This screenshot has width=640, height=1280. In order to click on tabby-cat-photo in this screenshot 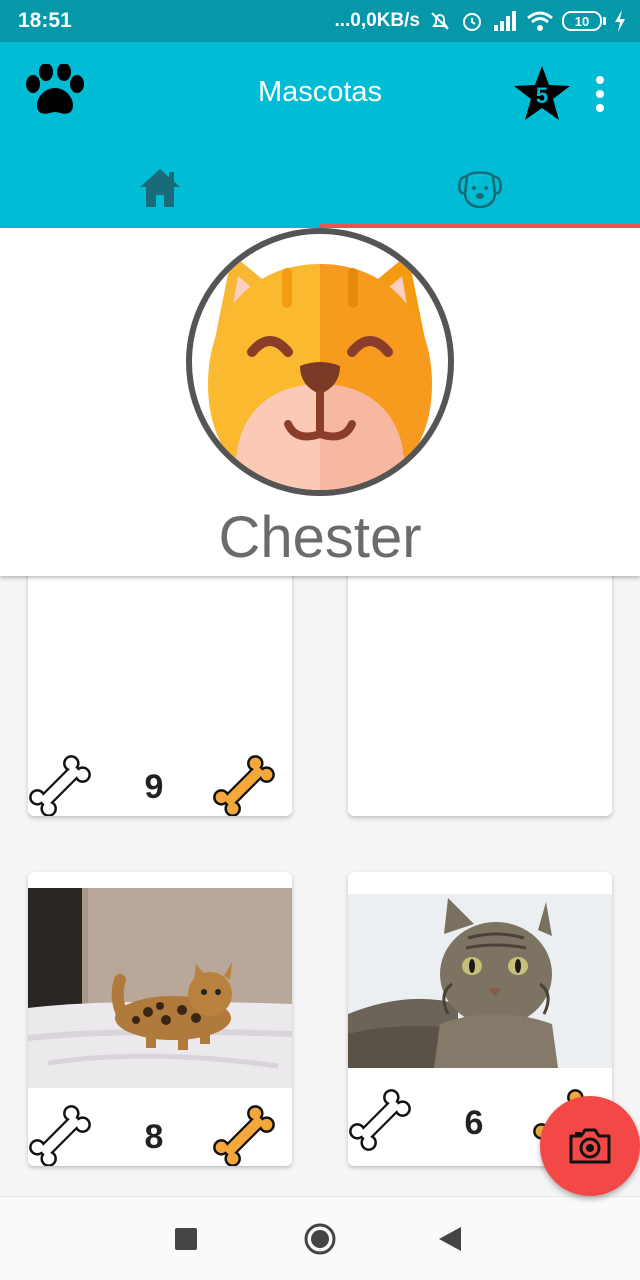, I will do `click(480, 981)`.